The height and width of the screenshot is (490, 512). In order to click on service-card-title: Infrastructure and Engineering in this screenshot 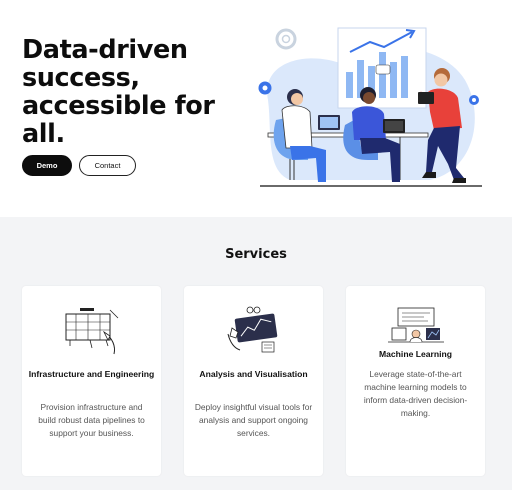, I will do `click(91, 374)`.